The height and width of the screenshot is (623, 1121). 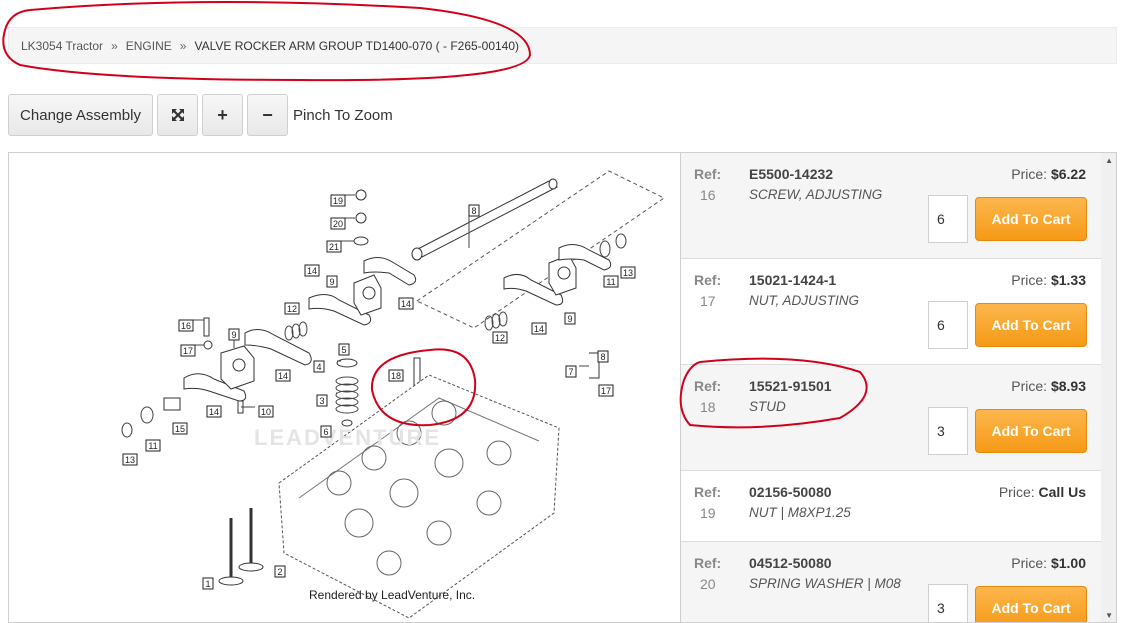 What do you see at coordinates (266, 412) in the screenshot?
I see `callout-label: 10` at bounding box center [266, 412].